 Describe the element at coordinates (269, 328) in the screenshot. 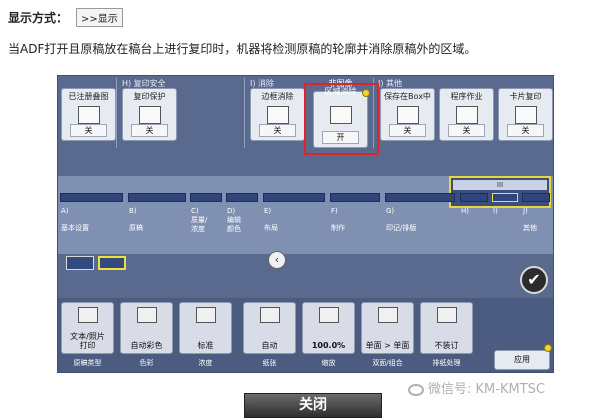

I see `summary-button-paper: 自动` at that location.